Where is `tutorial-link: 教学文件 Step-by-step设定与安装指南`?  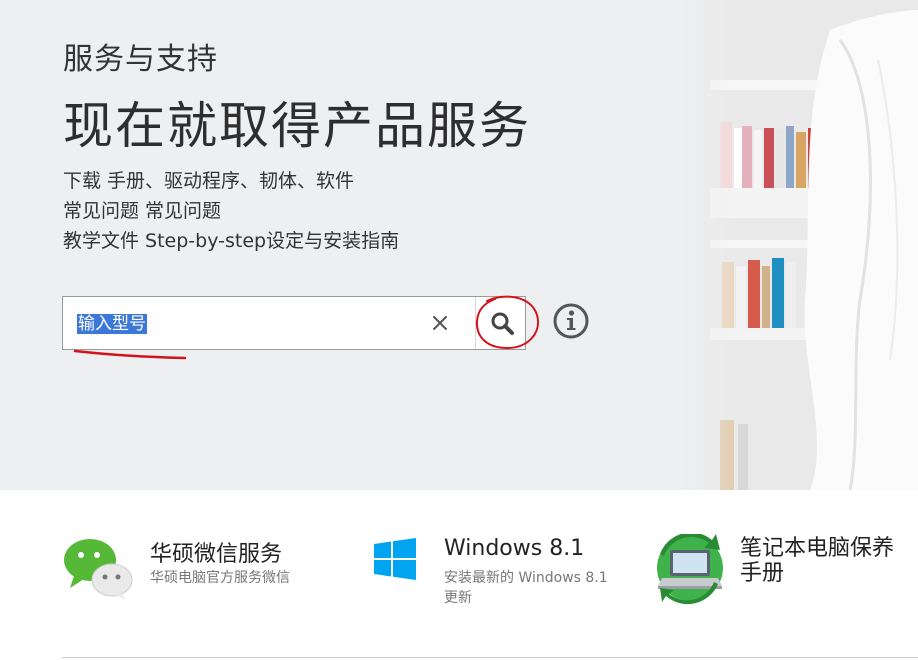 tutorial-link: 教学文件 Step-by-step设定与安装指南 is located at coordinates (231, 241).